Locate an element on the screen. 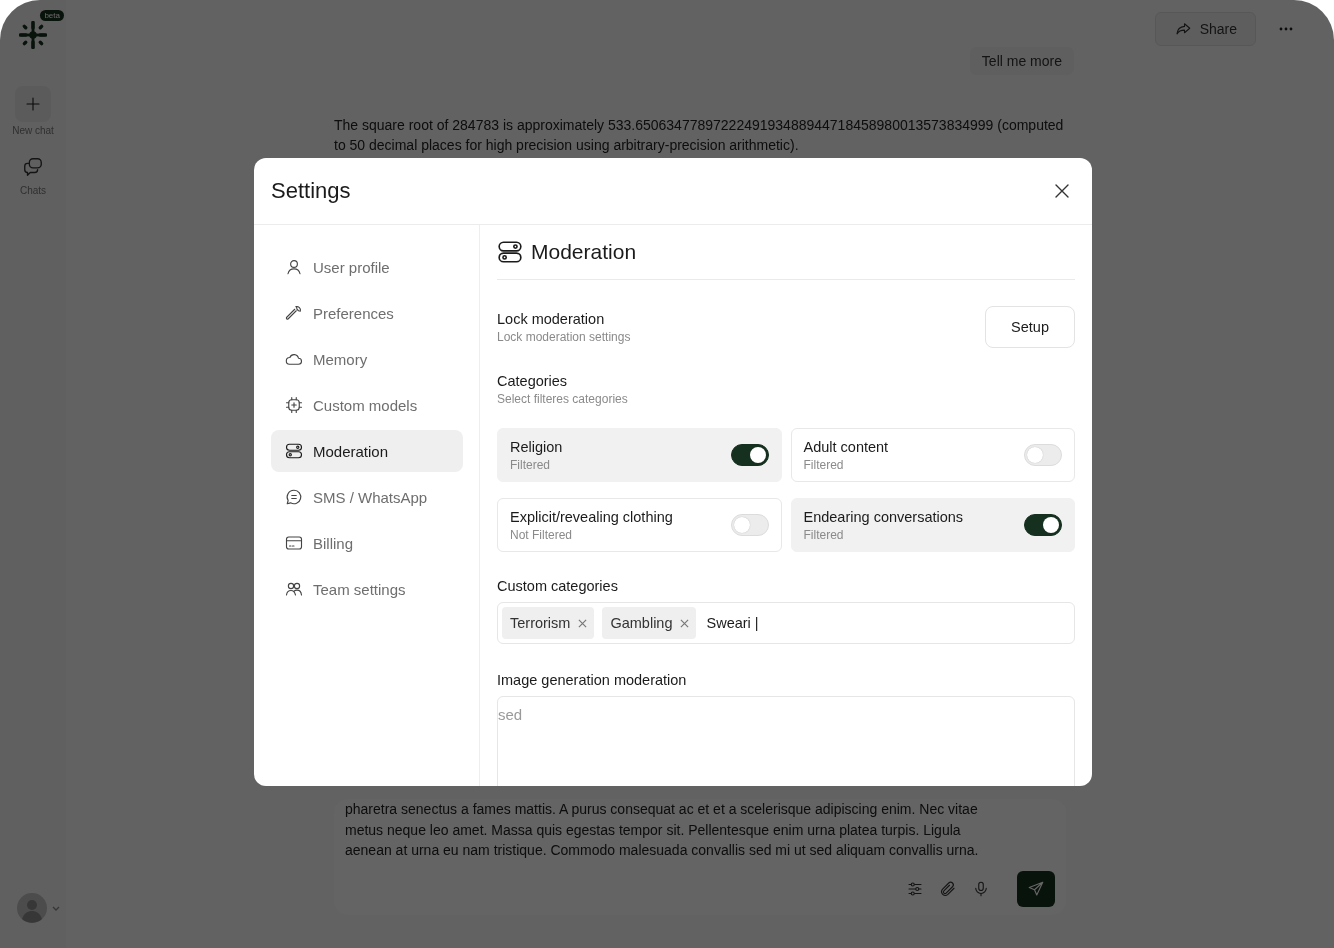  credit-card-icon is located at coordinates (294, 543).